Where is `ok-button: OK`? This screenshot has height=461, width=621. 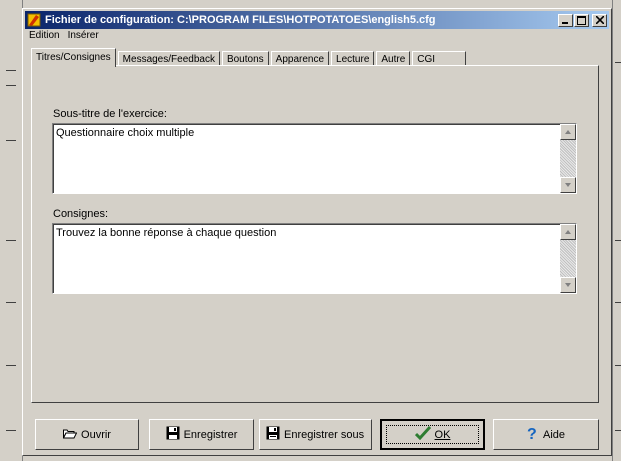
ok-button: OK is located at coordinates (432, 434).